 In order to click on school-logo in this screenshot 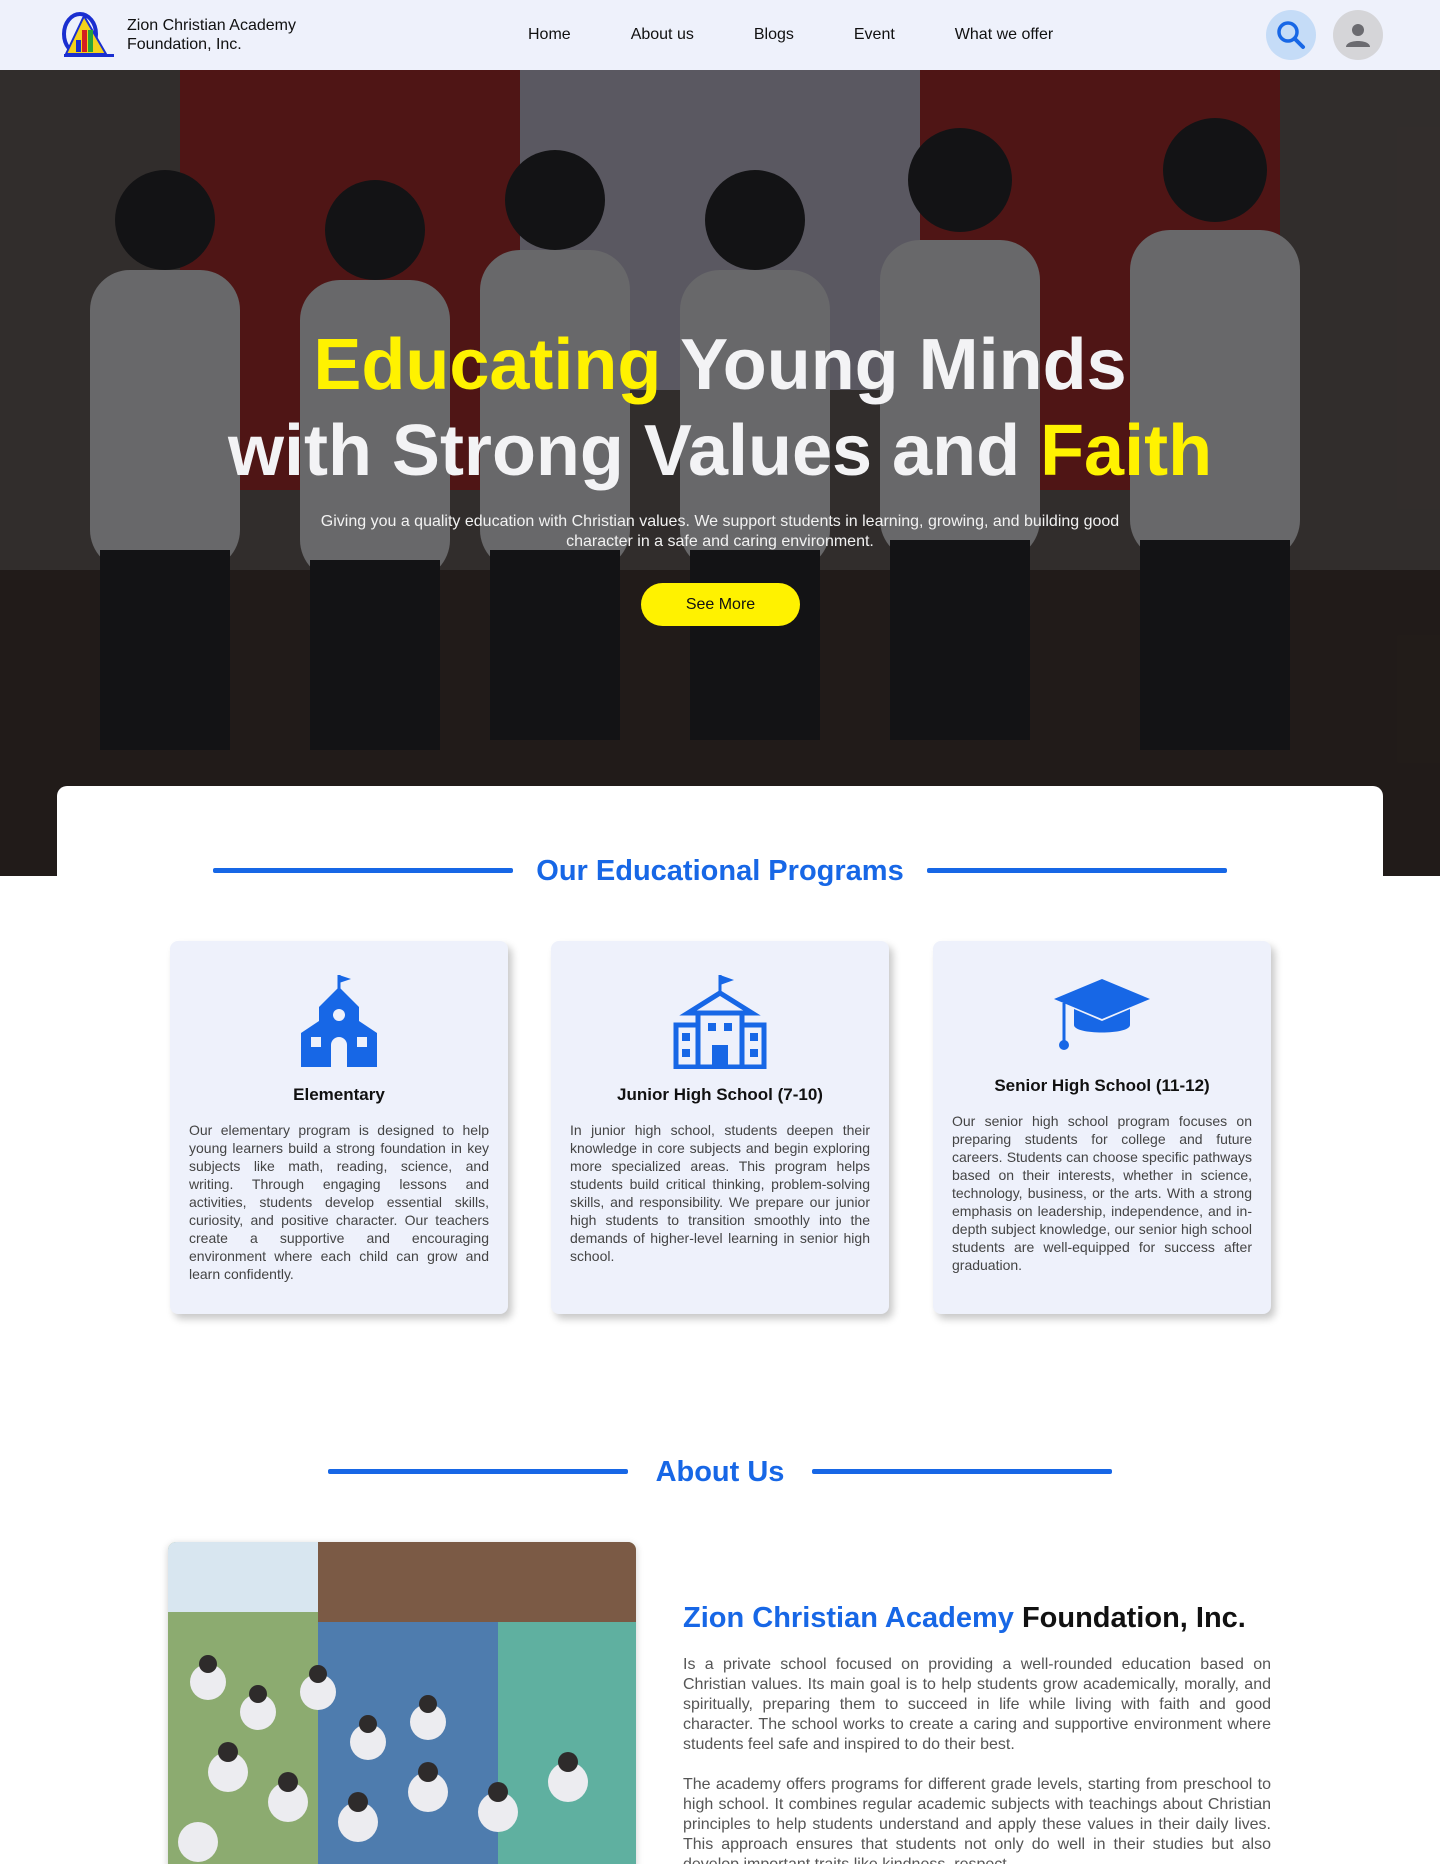, I will do `click(89, 34)`.